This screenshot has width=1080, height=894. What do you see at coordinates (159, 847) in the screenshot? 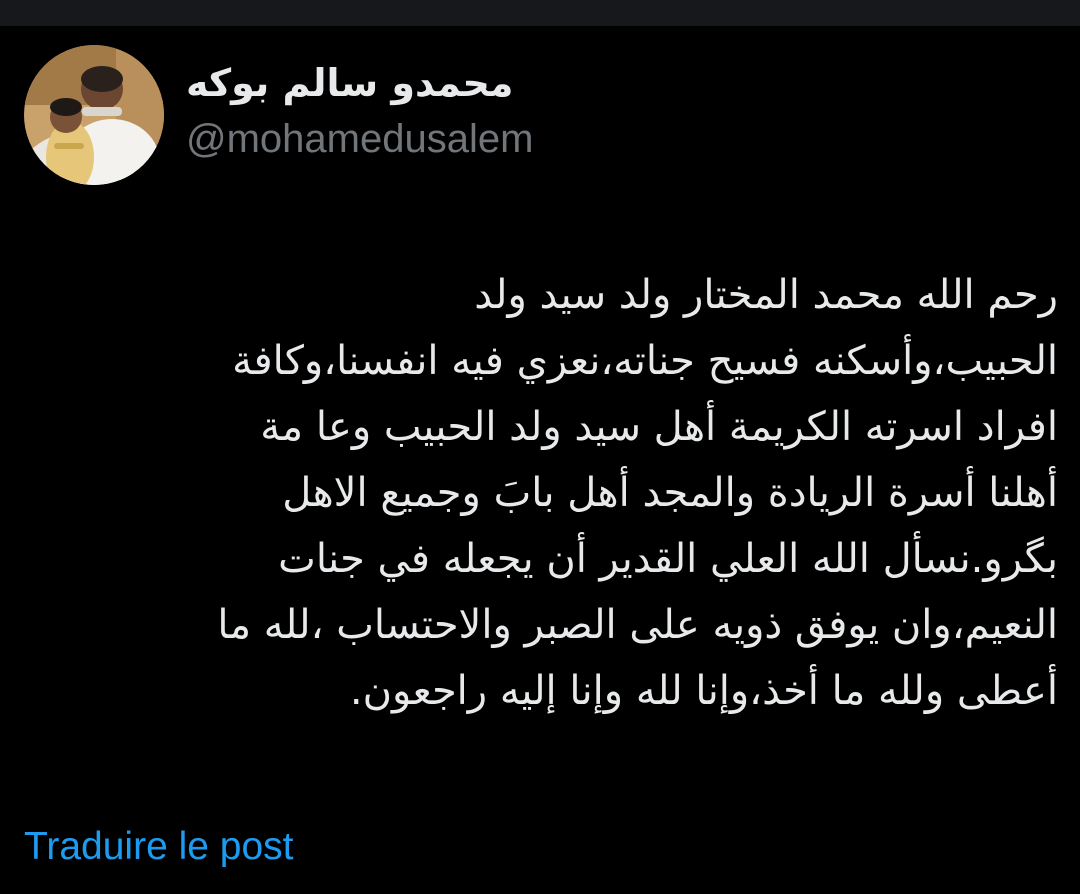
I see `translate-post-link: Traduire le post` at bounding box center [159, 847].